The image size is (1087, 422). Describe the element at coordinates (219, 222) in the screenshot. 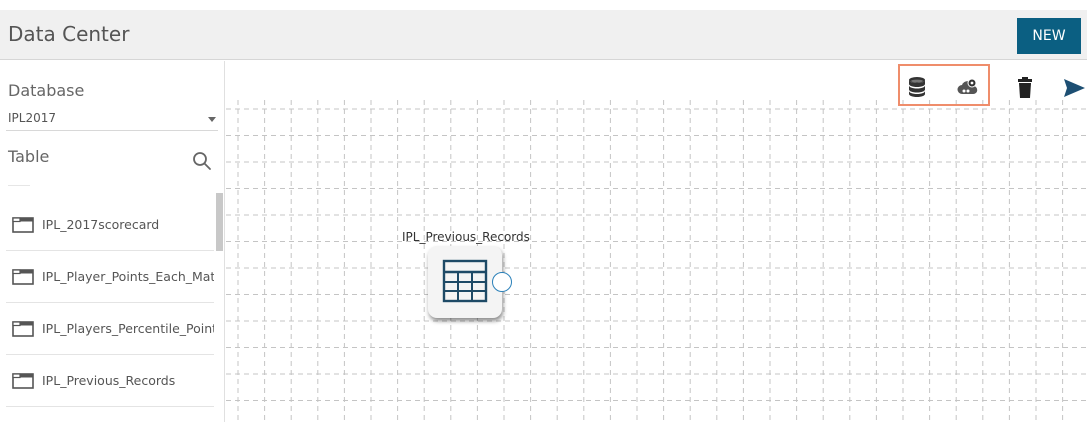

I see `sidebar-scrollbar` at that location.